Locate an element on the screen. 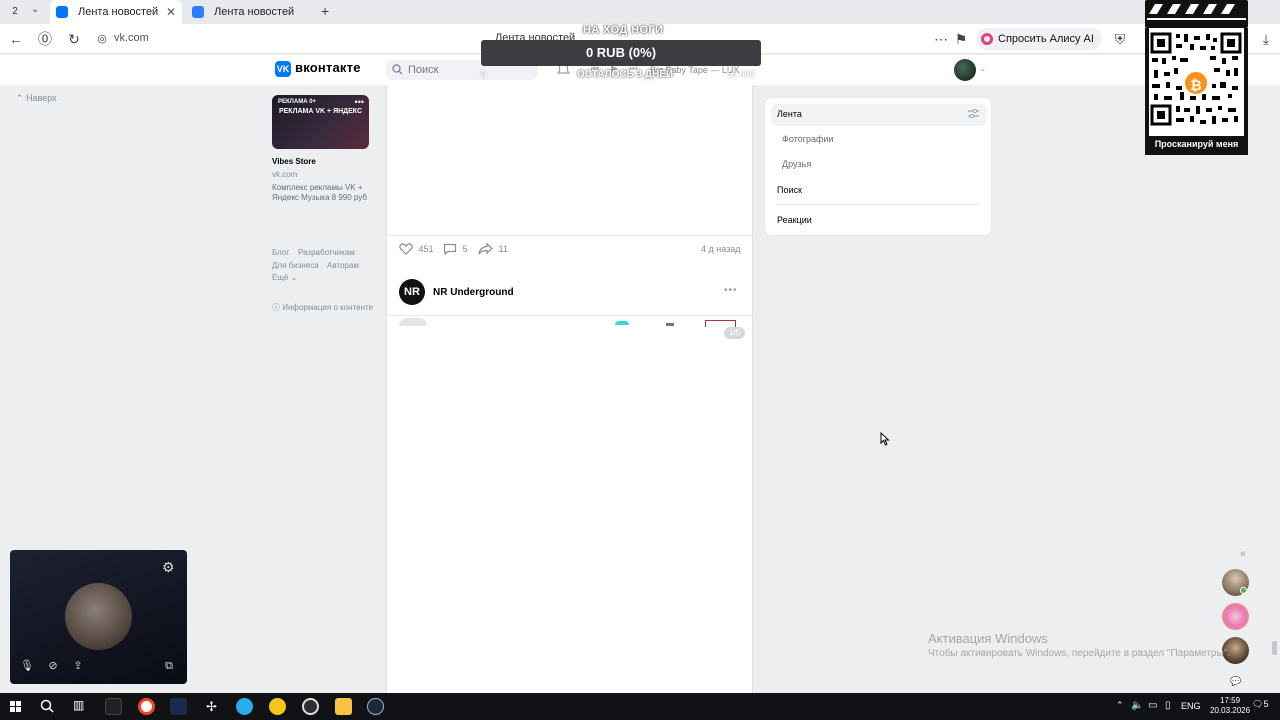  back-to-top-label: Наверх is located at coordinates (41, 98).